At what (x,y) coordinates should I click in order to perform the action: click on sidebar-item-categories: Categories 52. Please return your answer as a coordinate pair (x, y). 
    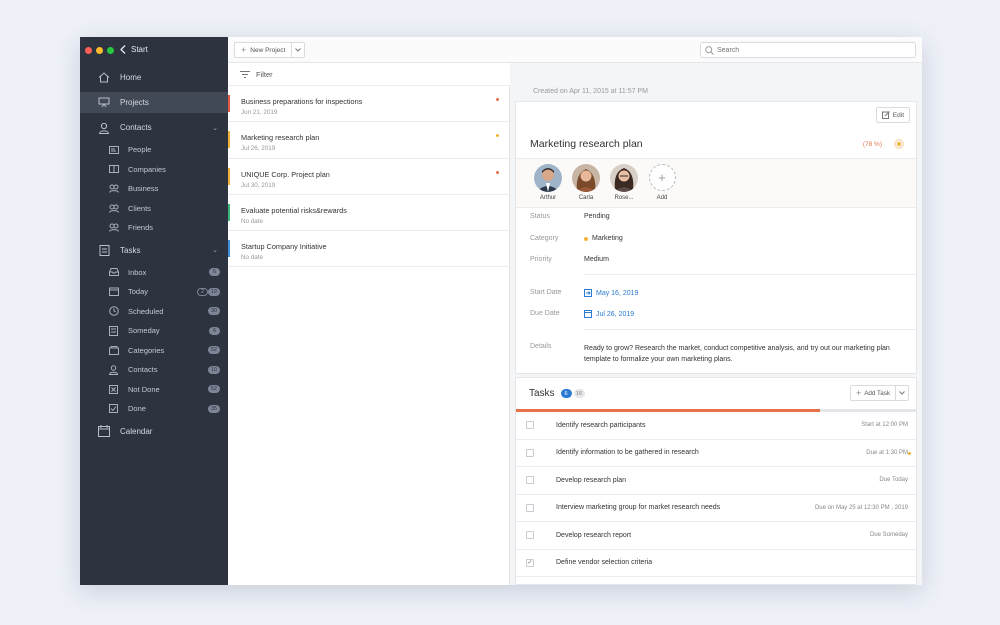
    Looking at the image, I should click on (154, 351).